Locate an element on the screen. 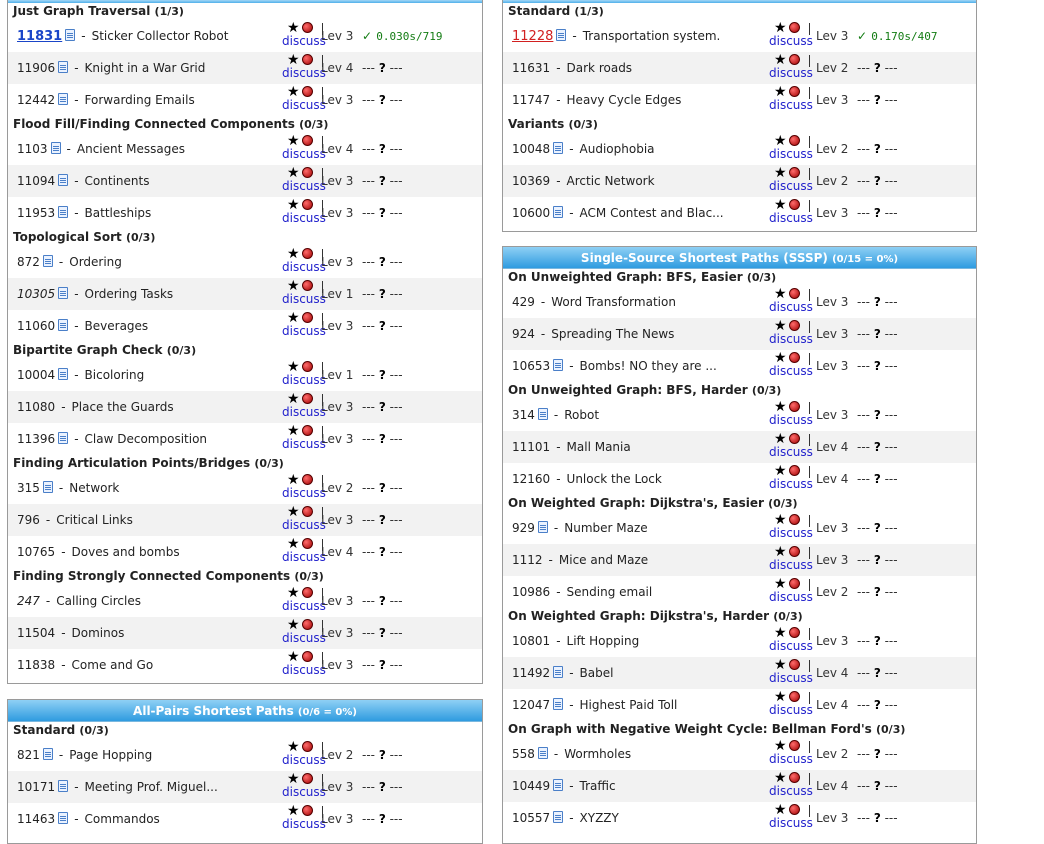  problem-id: 11228 is located at coordinates (532, 36).